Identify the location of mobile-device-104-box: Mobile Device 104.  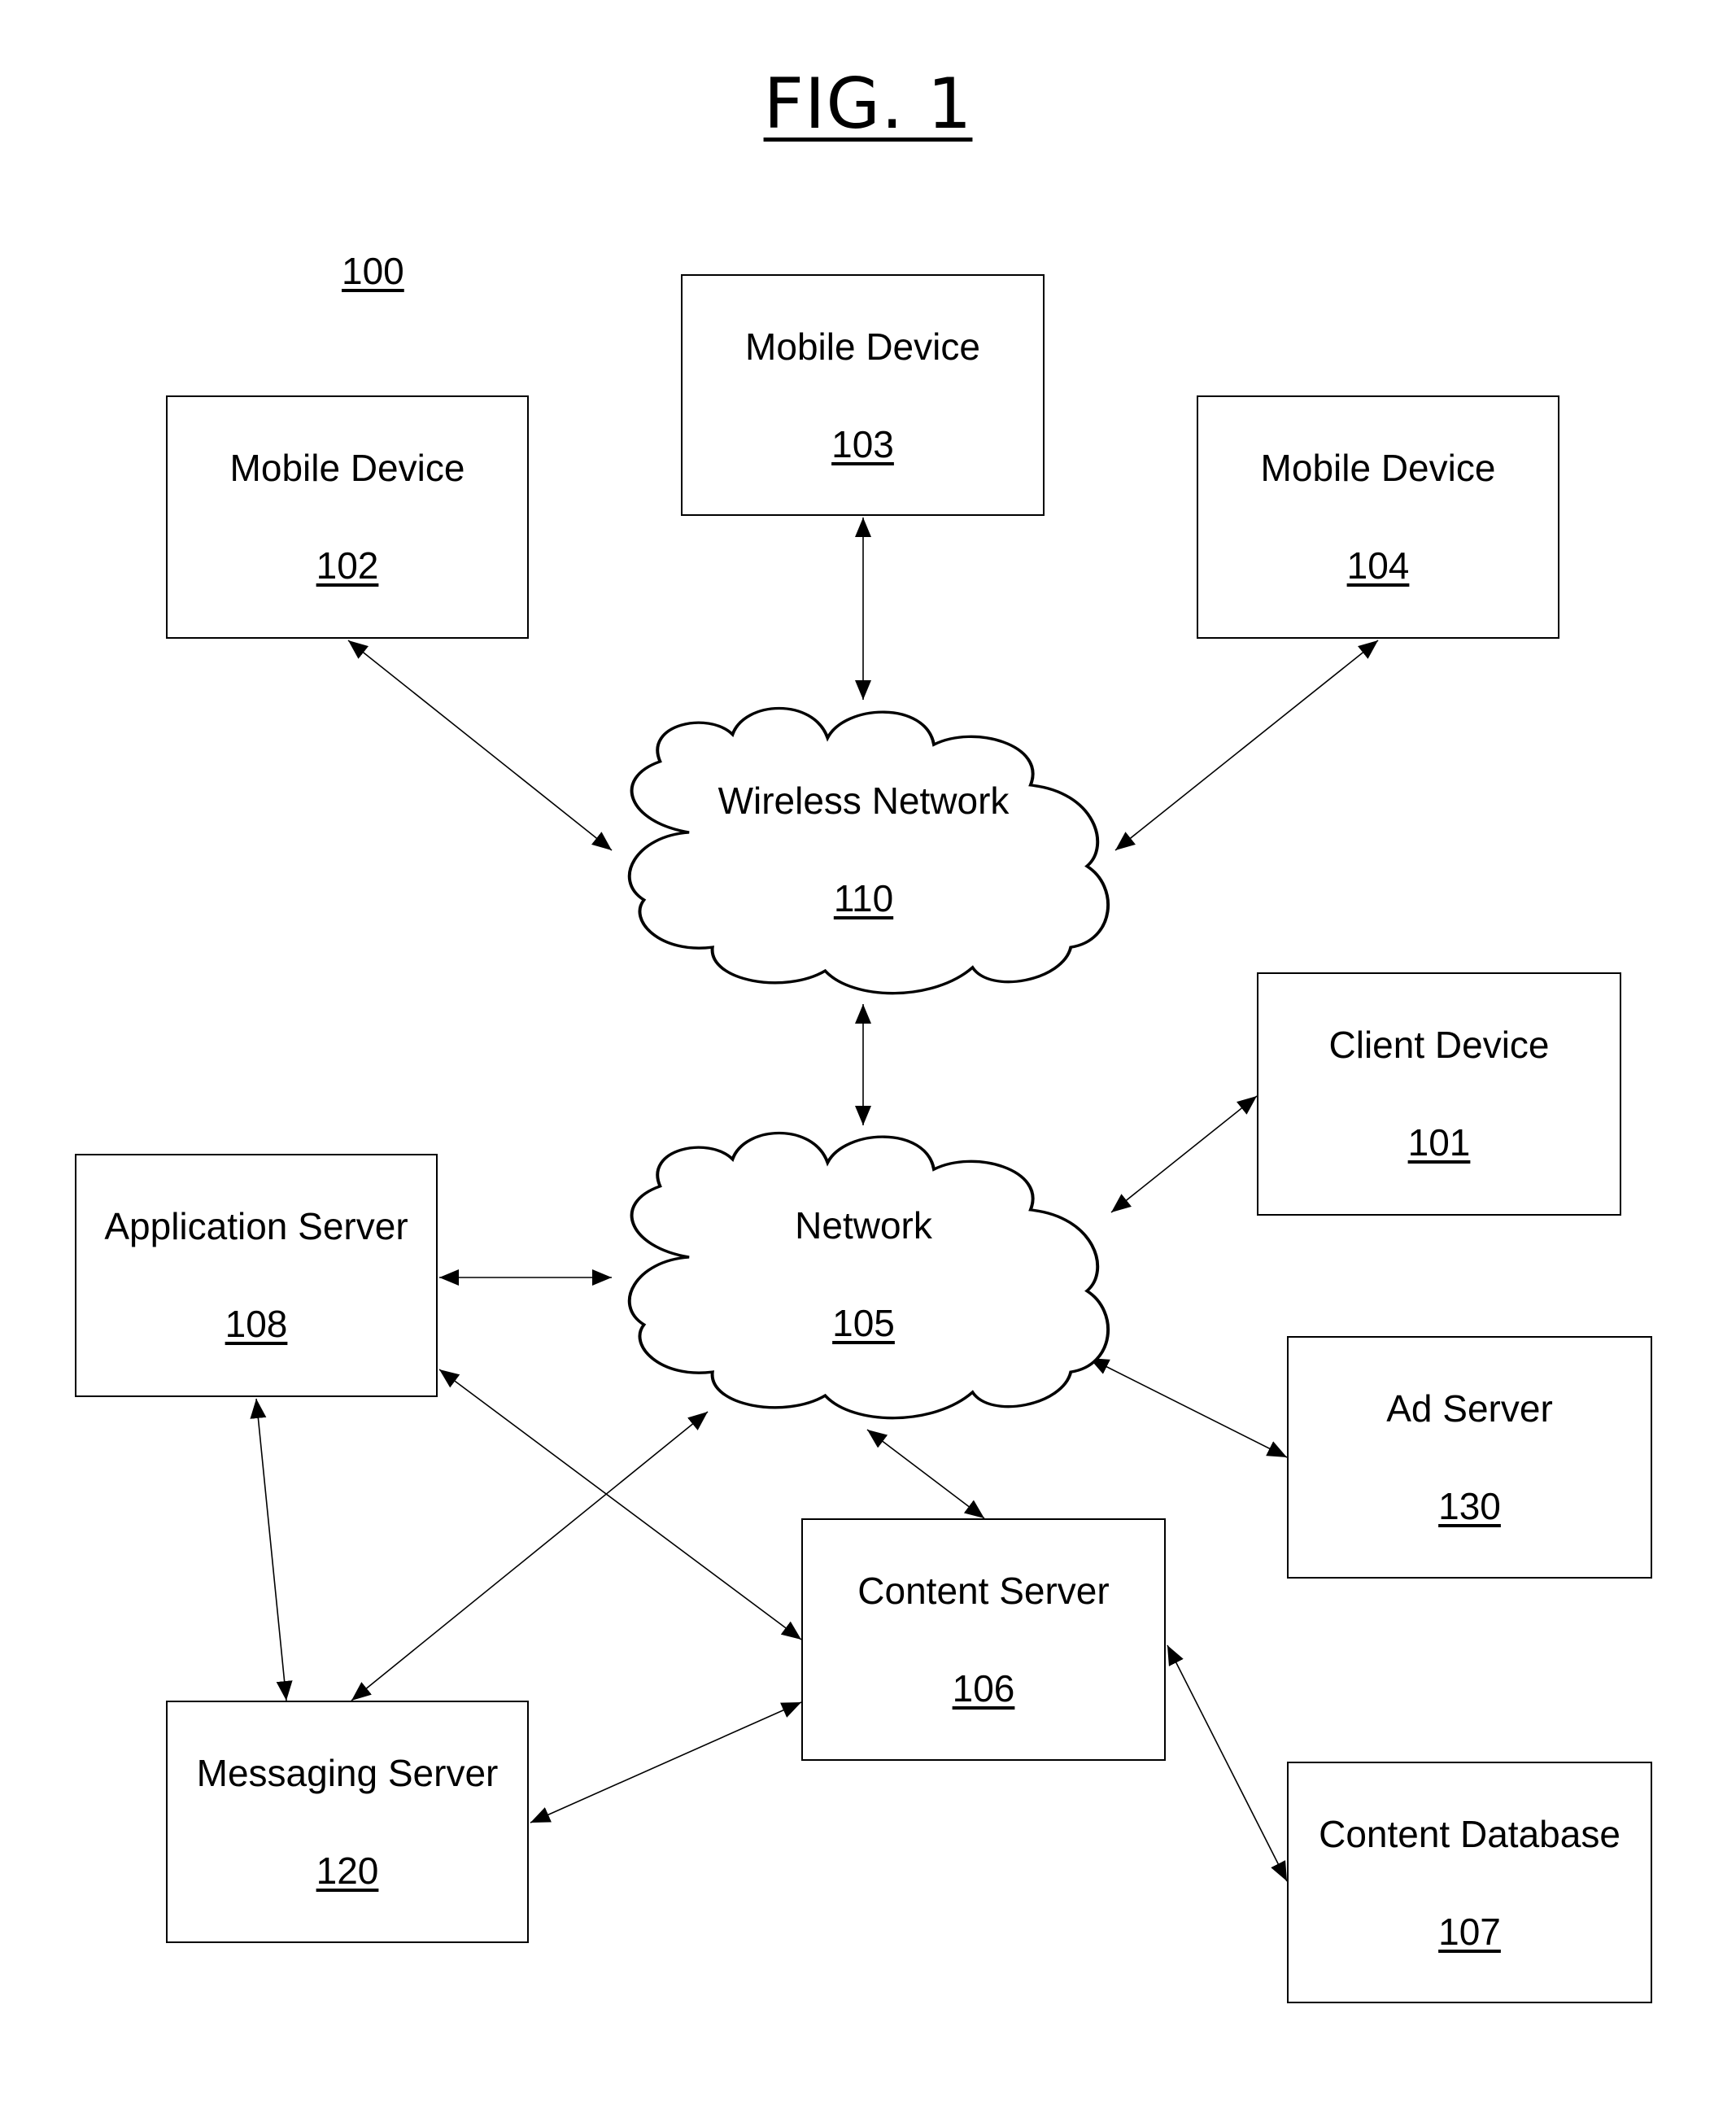
(1378, 517).